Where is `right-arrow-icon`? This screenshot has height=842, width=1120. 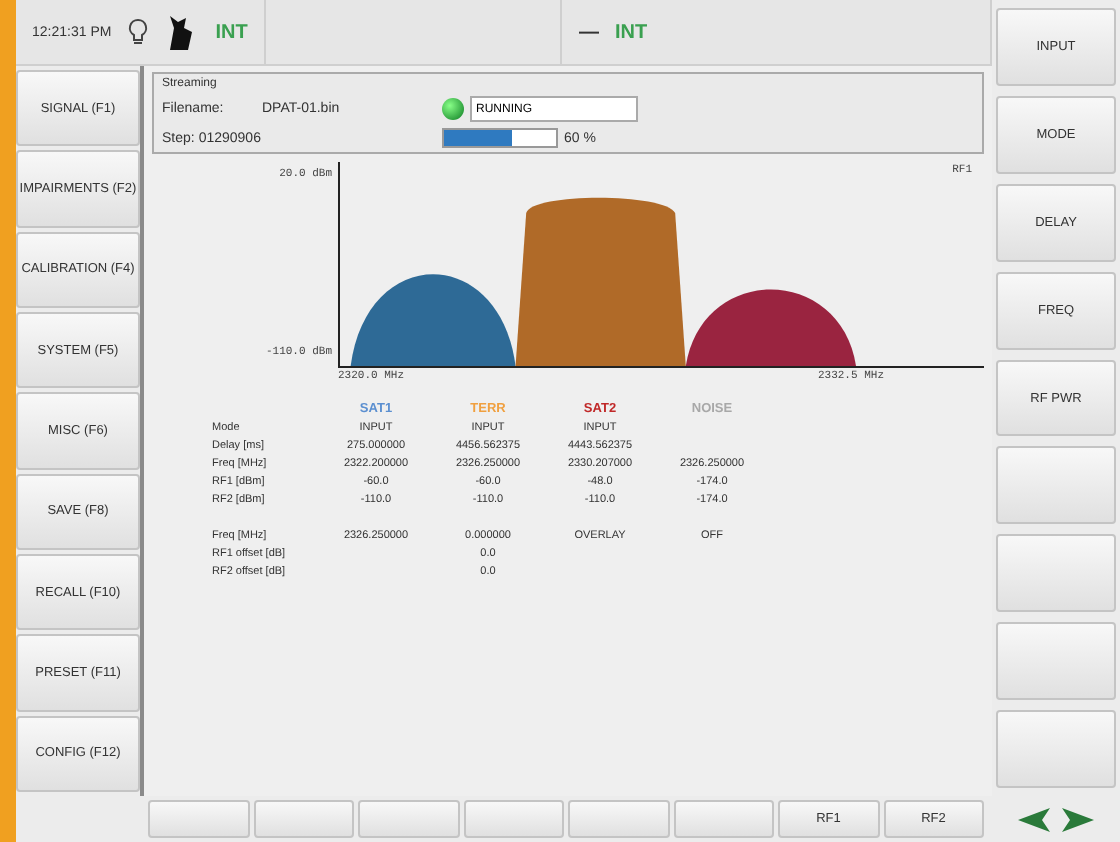
right-arrow-icon is located at coordinates (1078, 819).